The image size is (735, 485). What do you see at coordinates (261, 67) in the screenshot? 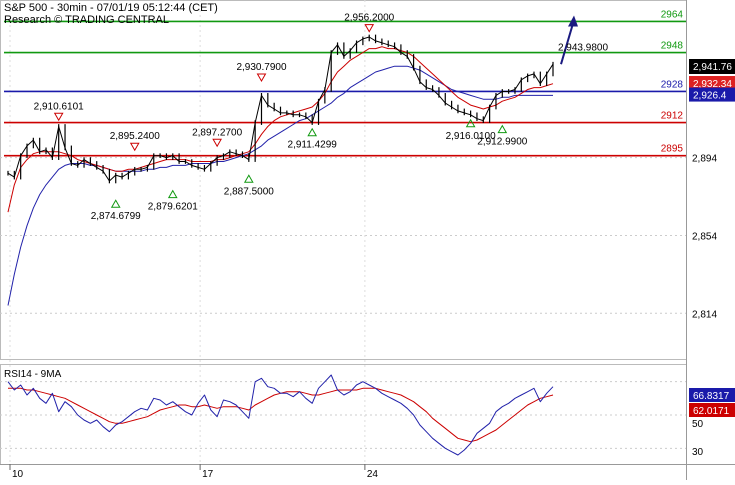
I see `annotation-label: 2,930.7900` at bounding box center [261, 67].